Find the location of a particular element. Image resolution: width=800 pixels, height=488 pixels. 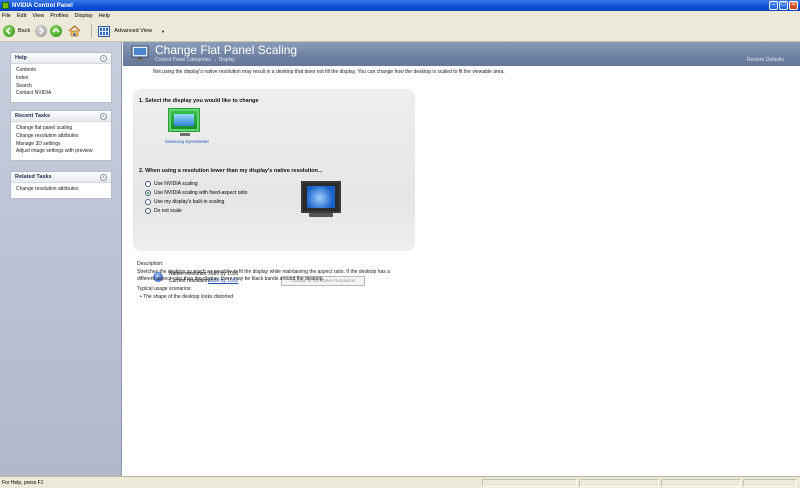

back-button-label: Back is located at coordinates (24, 31).